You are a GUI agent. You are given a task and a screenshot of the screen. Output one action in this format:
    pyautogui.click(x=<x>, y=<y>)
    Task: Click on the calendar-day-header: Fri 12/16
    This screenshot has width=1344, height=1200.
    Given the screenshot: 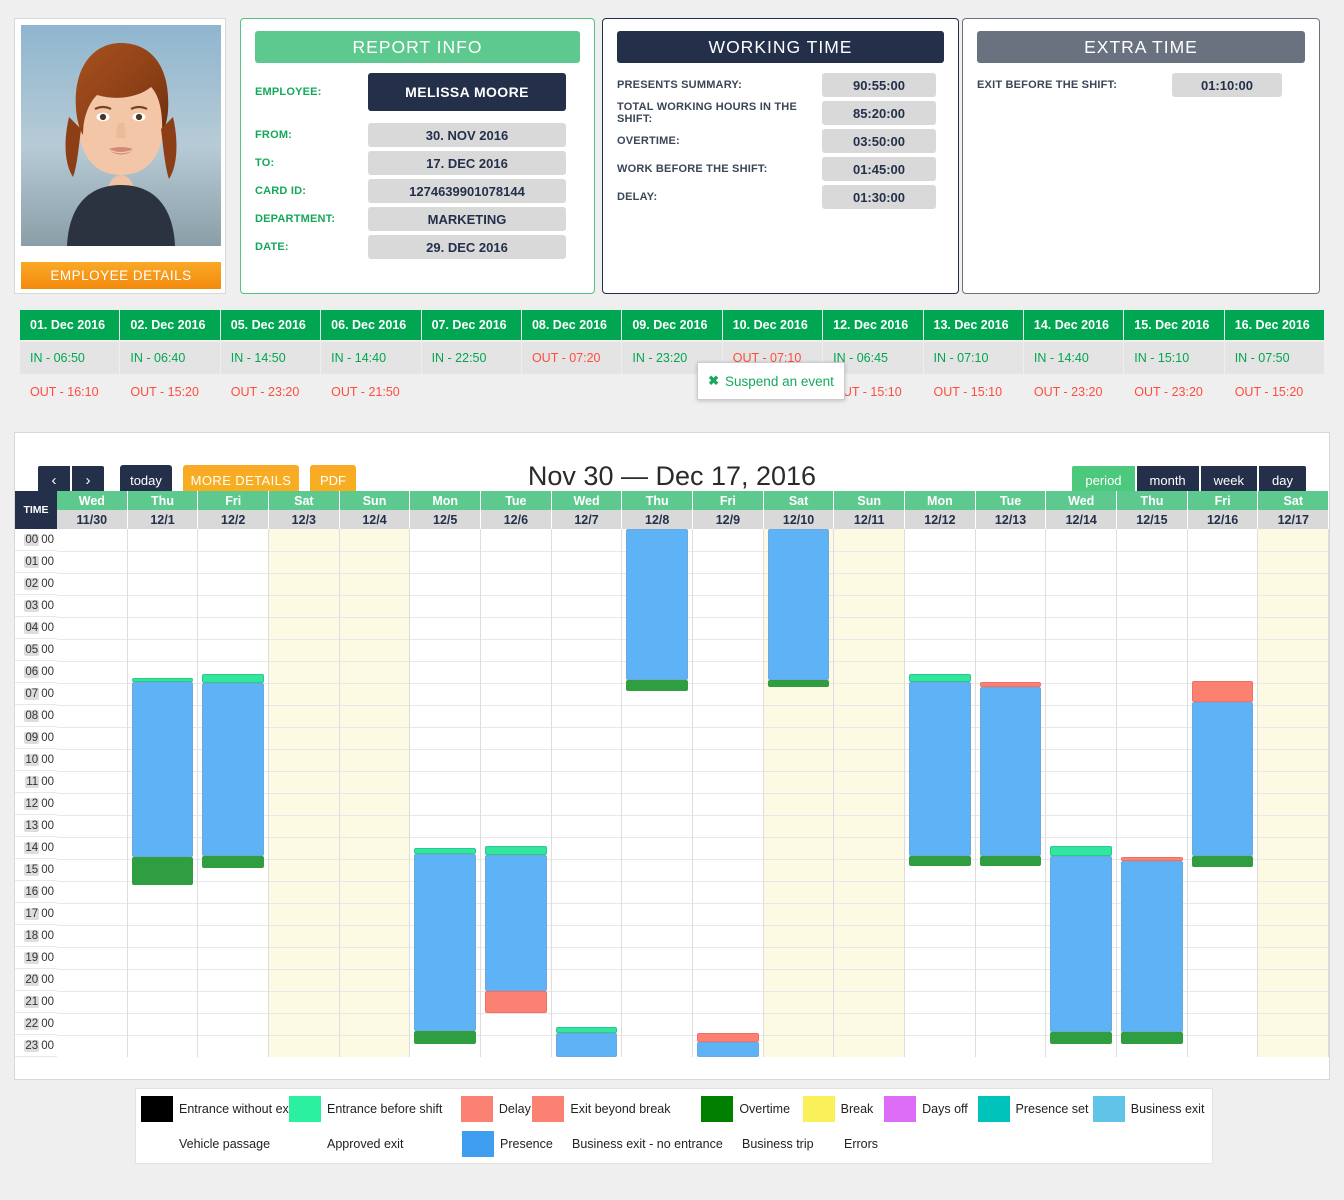 What is the action you would take?
    pyautogui.click(x=1223, y=510)
    